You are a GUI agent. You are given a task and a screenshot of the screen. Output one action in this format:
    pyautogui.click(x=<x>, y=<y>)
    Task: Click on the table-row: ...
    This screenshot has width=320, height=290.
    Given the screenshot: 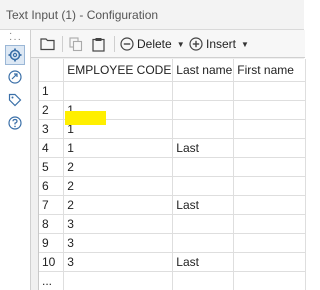 What is the action you would take?
    pyautogui.click(x=172, y=280)
    